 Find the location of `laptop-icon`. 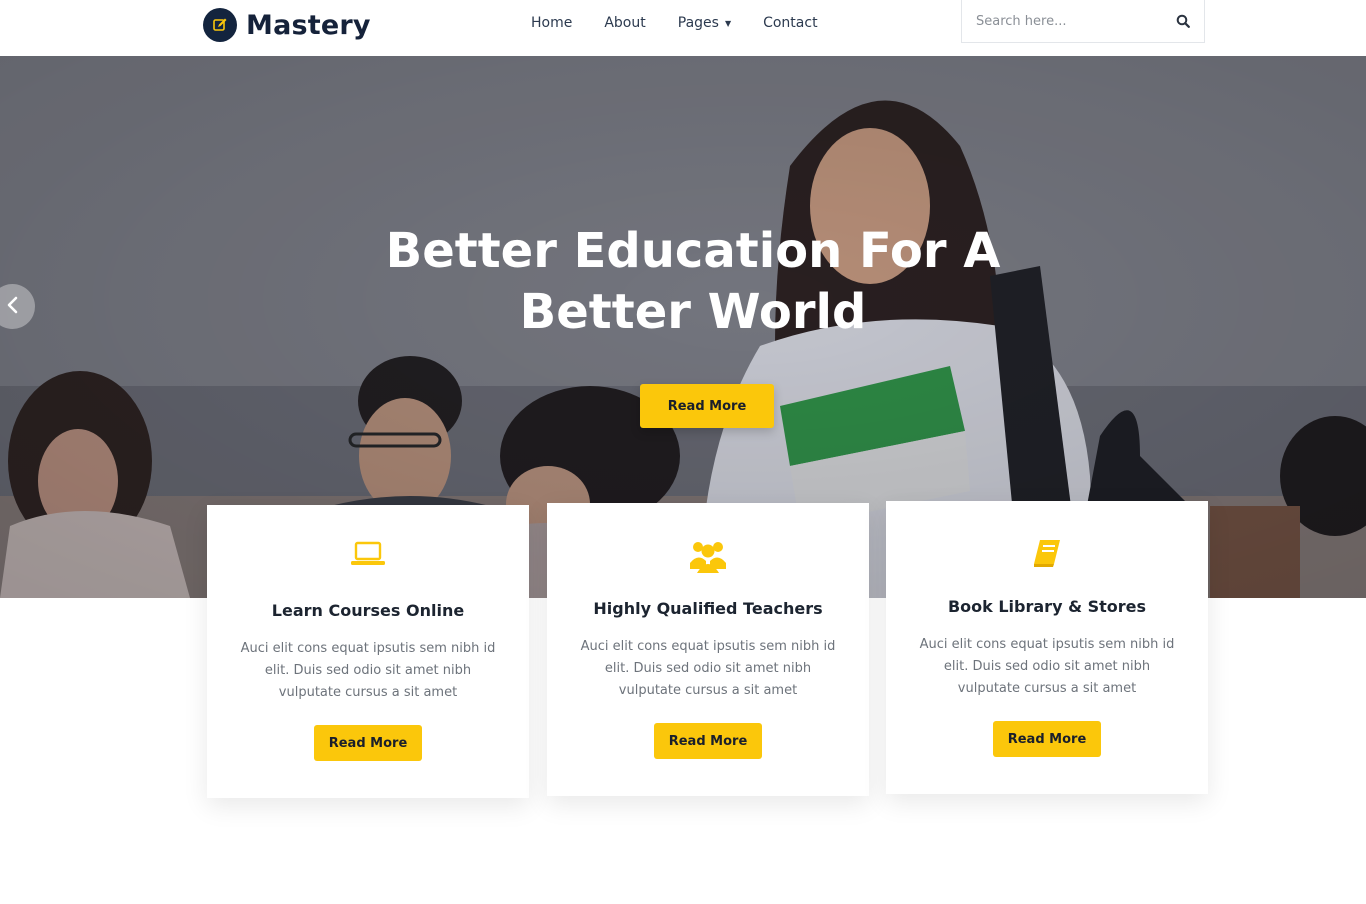

laptop-icon is located at coordinates (368, 557).